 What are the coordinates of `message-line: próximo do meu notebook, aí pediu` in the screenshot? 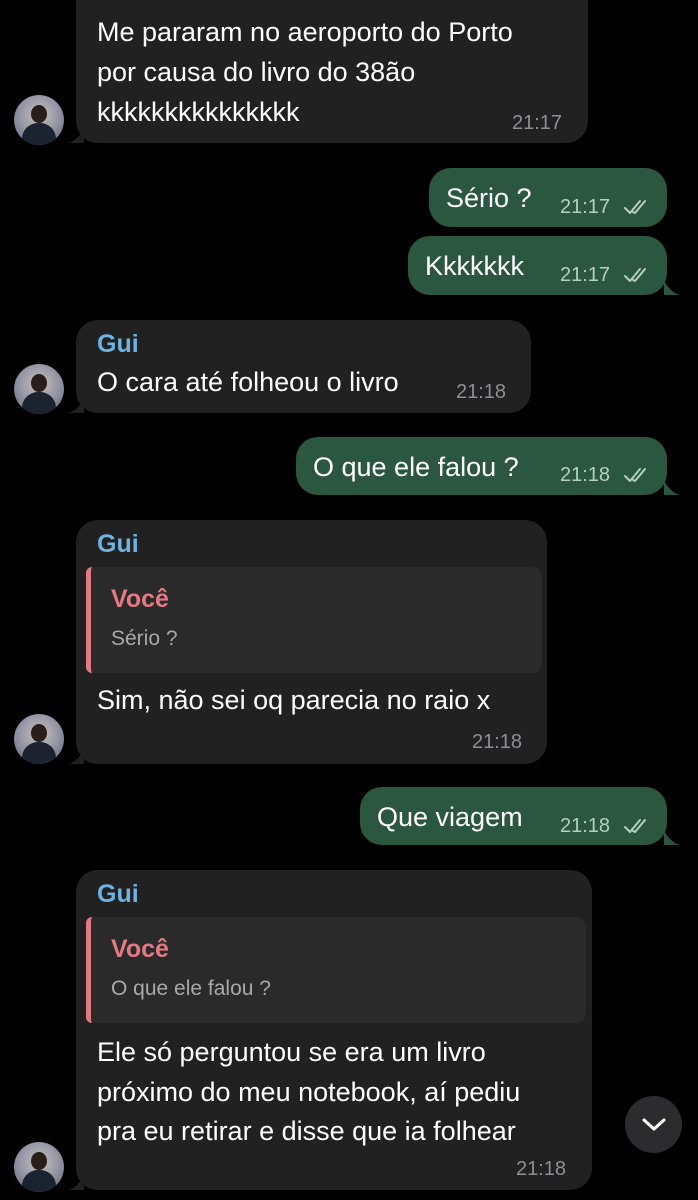 It's located at (309, 1092).